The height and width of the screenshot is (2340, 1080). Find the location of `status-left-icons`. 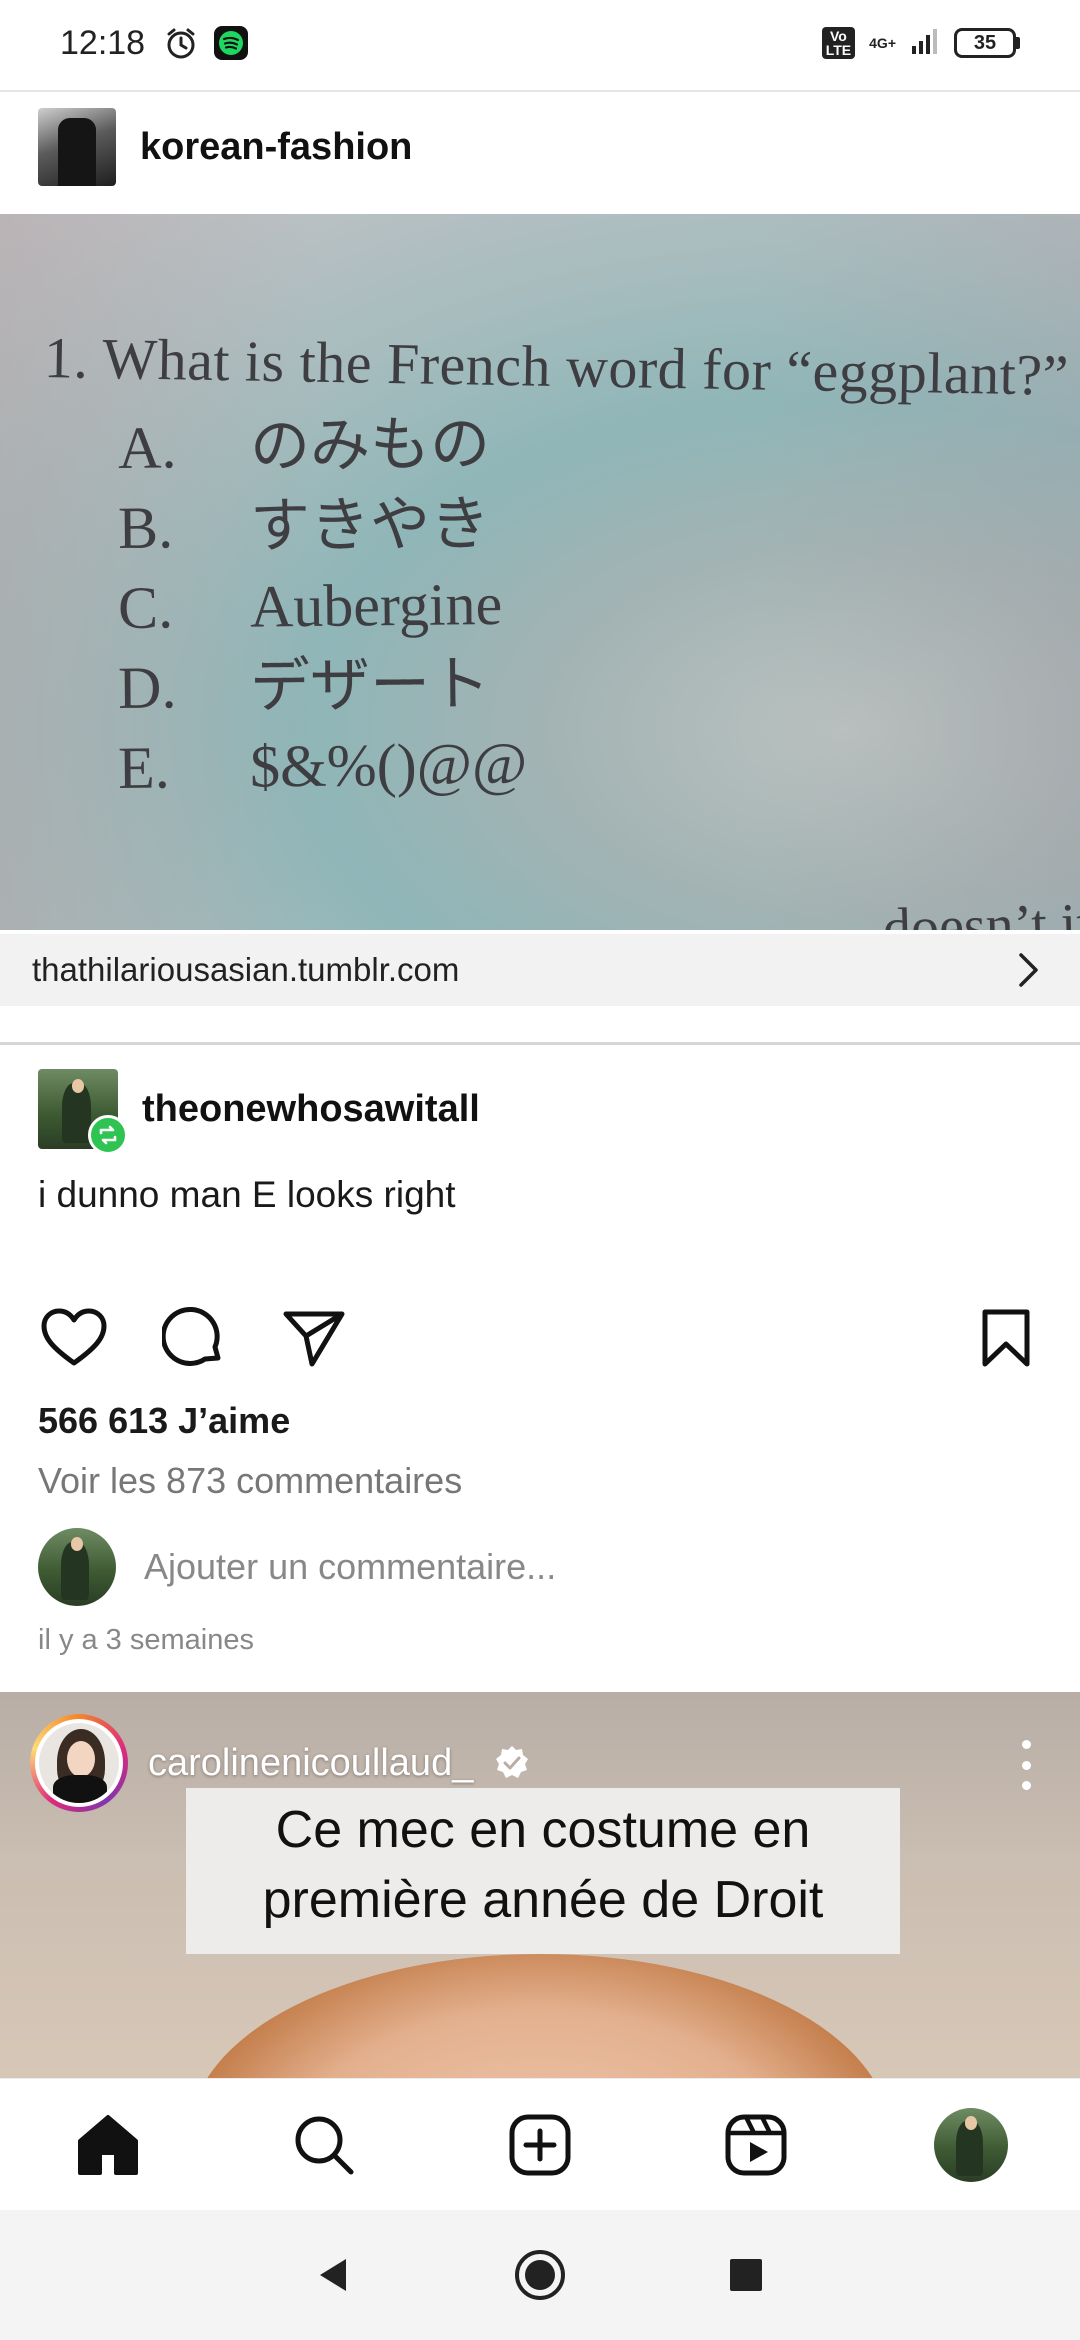

status-left-icons is located at coordinates (206, 43).